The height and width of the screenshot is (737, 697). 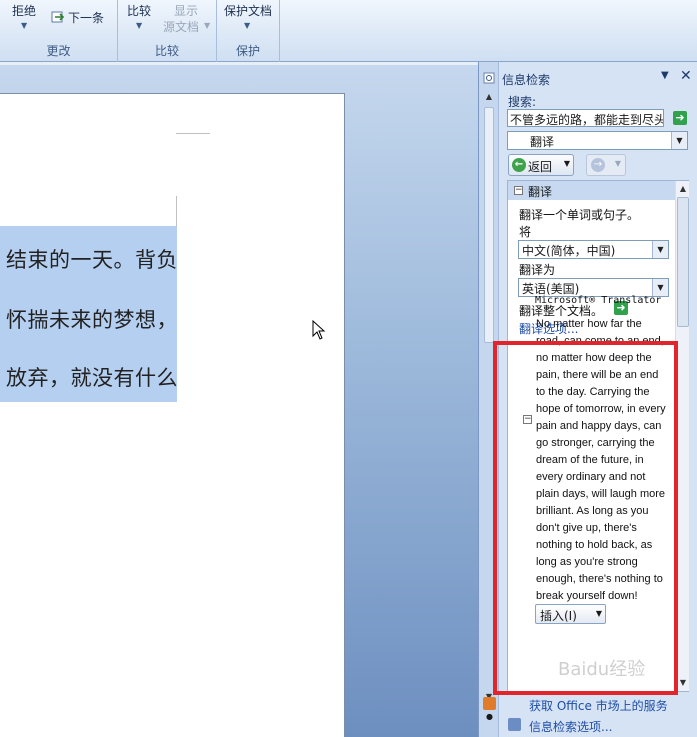 What do you see at coordinates (602, 669) in the screenshot?
I see `watermark: Baidu经验` at bounding box center [602, 669].